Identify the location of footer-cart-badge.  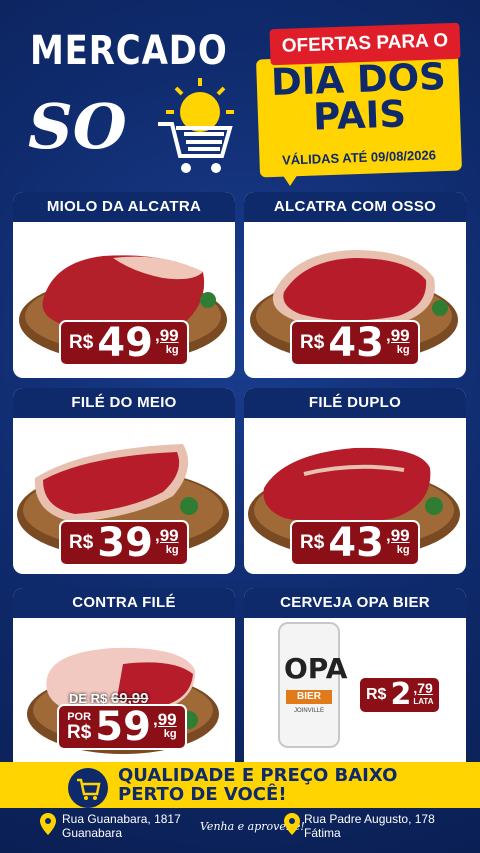
(88, 788).